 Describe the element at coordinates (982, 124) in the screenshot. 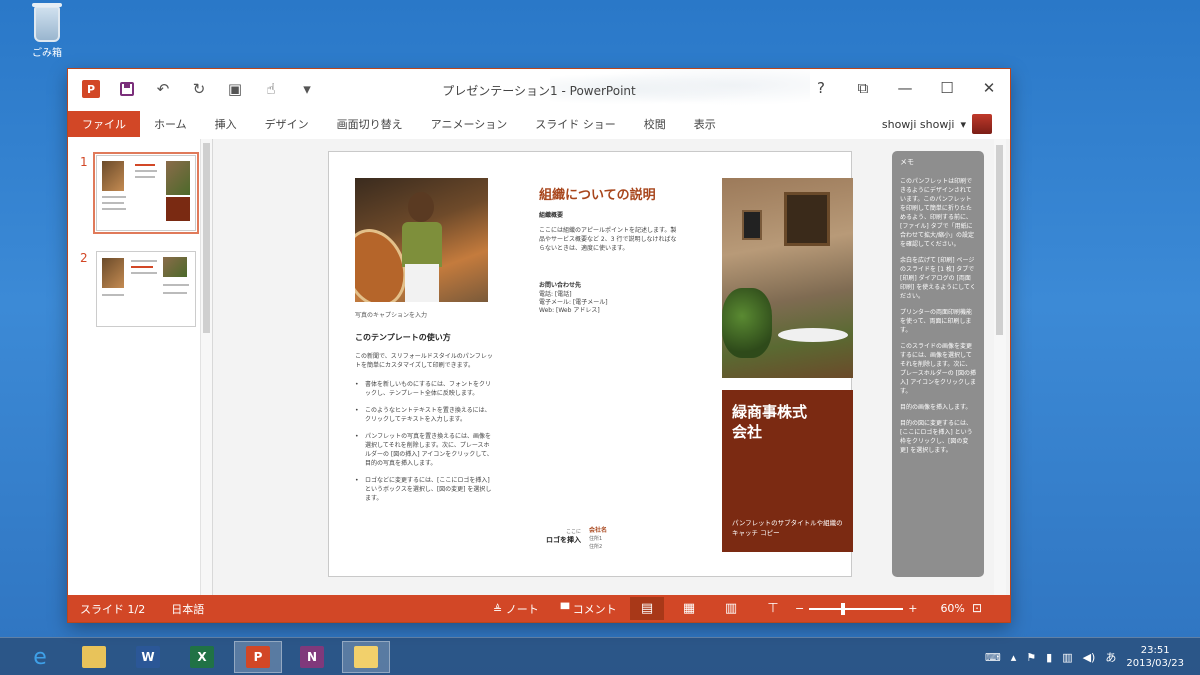

I see `avatar` at that location.